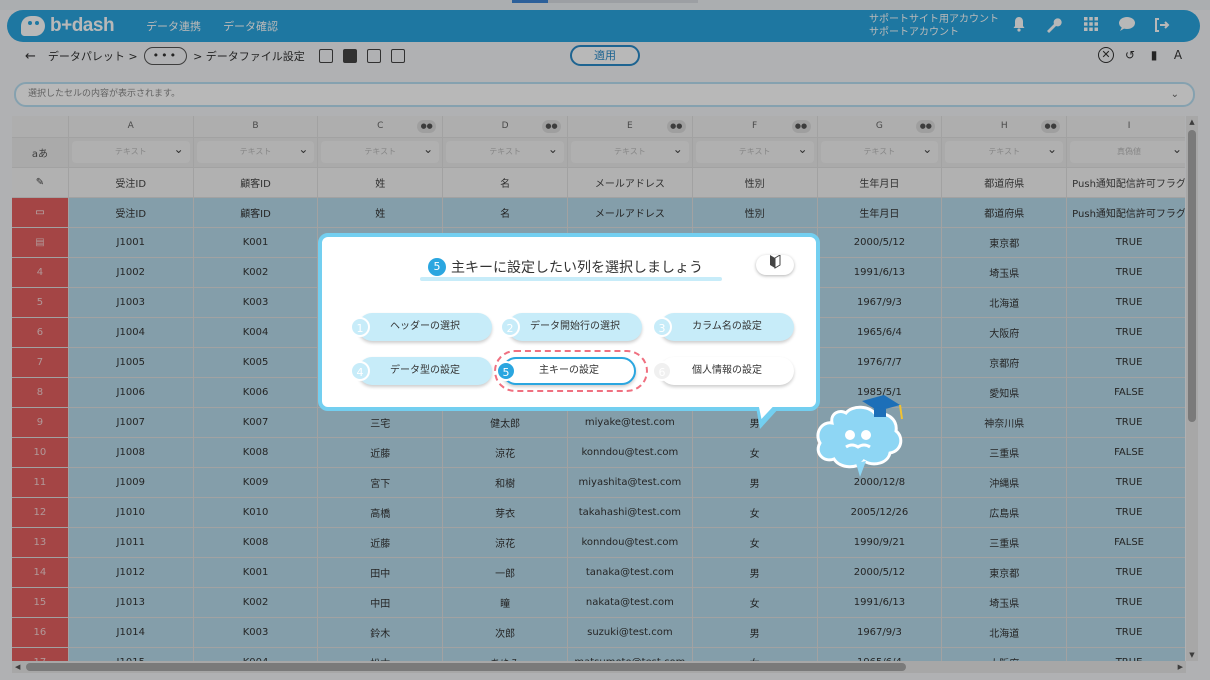  I want to click on step-number: 4, so click(360, 371).